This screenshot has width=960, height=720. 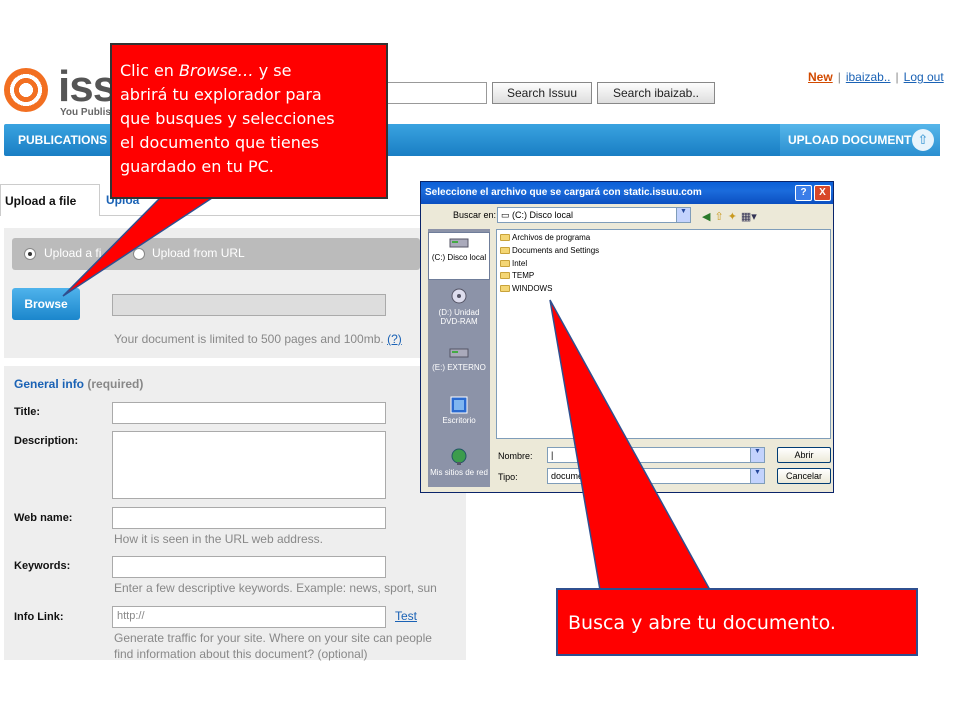 What do you see at coordinates (737, 622) in the screenshot?
I see `open-instruction-callout: Busca y abre tu documento.` at bounding box center [737, 622].